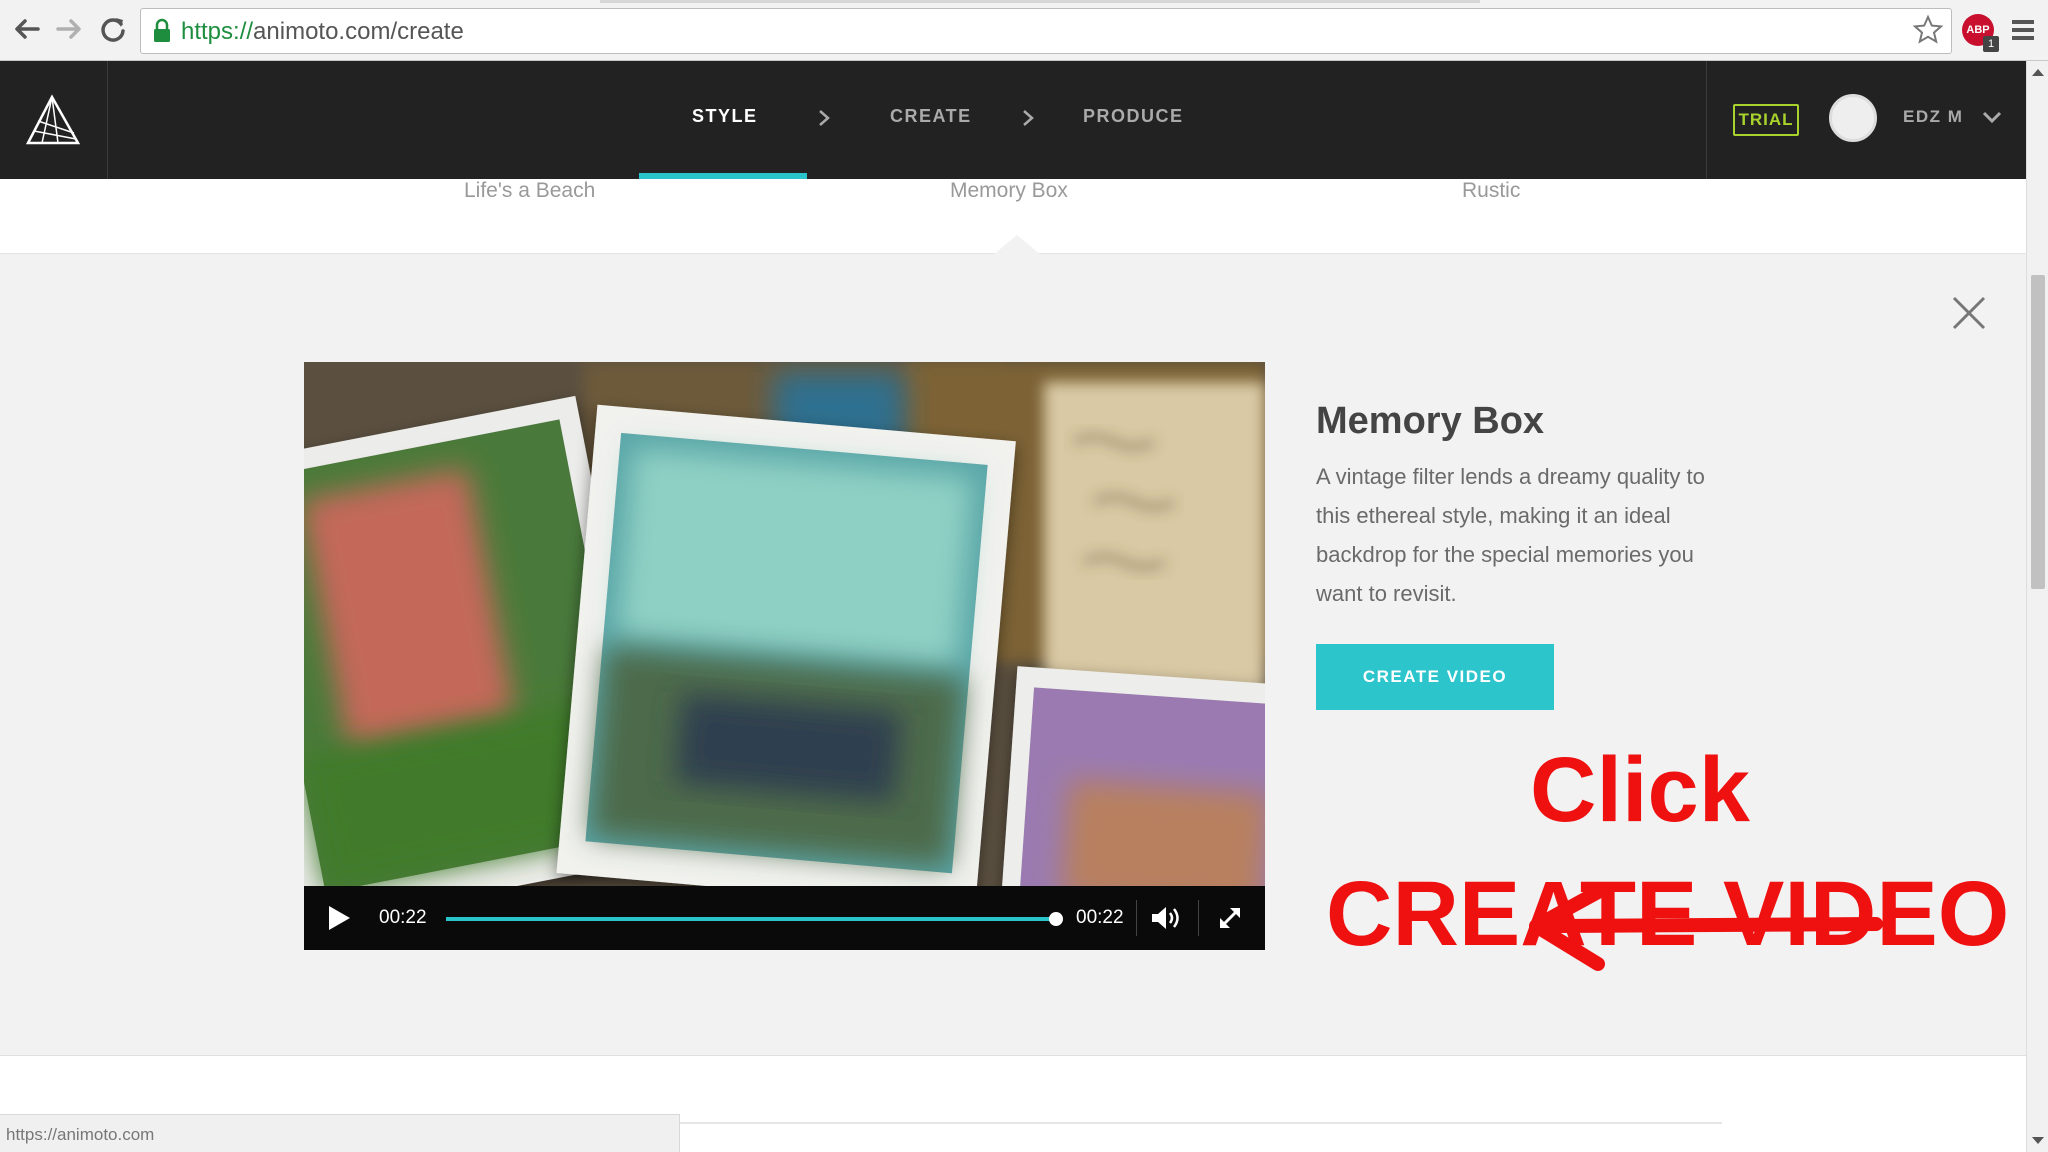 The width and height of the screenshot is (2048, 1152). Describe the element at coordinates (751, 919) in the screenshot. I see `seek-bar-fill` at that location.